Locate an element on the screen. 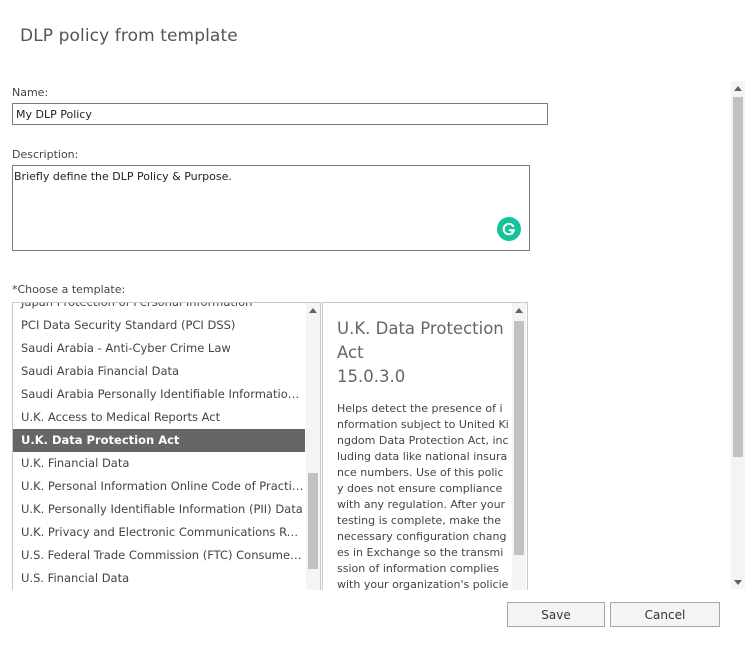  template-list-scroll-thumb is located at coordinates (313, 521).